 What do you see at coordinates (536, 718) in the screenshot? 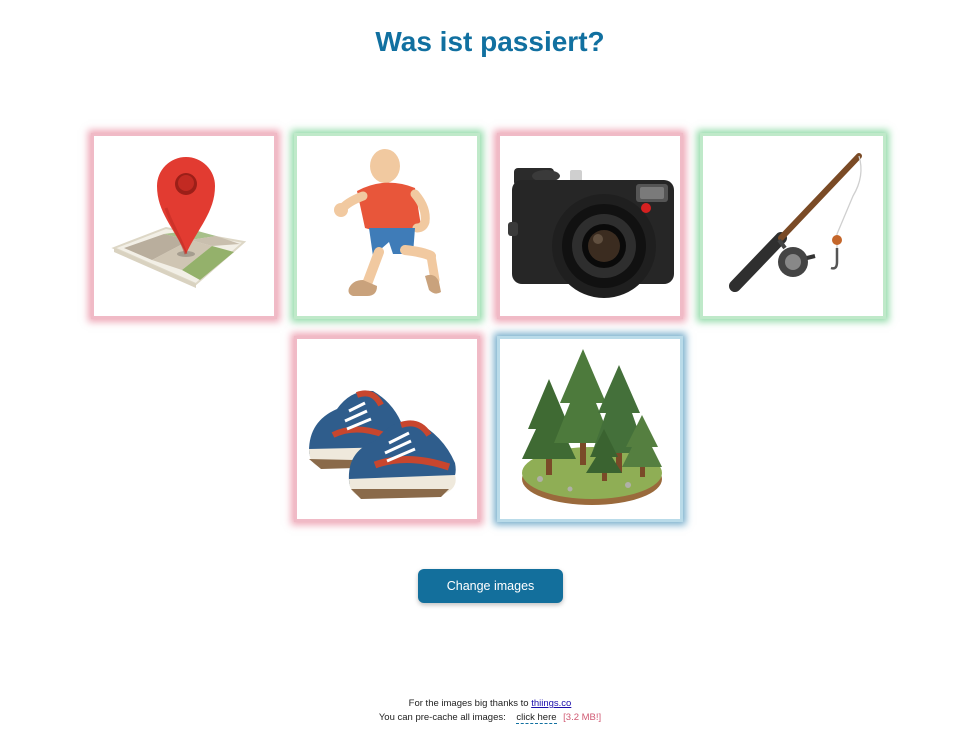
I see `precache-click-link: click here` at bounding box center [536, 718].